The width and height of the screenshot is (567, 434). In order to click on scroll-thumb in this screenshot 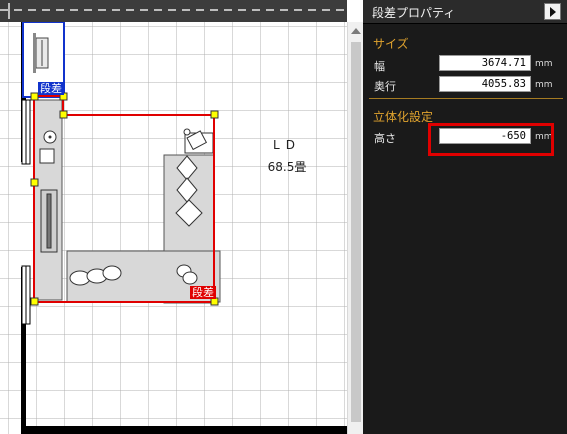, I will do `click(356, 232)`.